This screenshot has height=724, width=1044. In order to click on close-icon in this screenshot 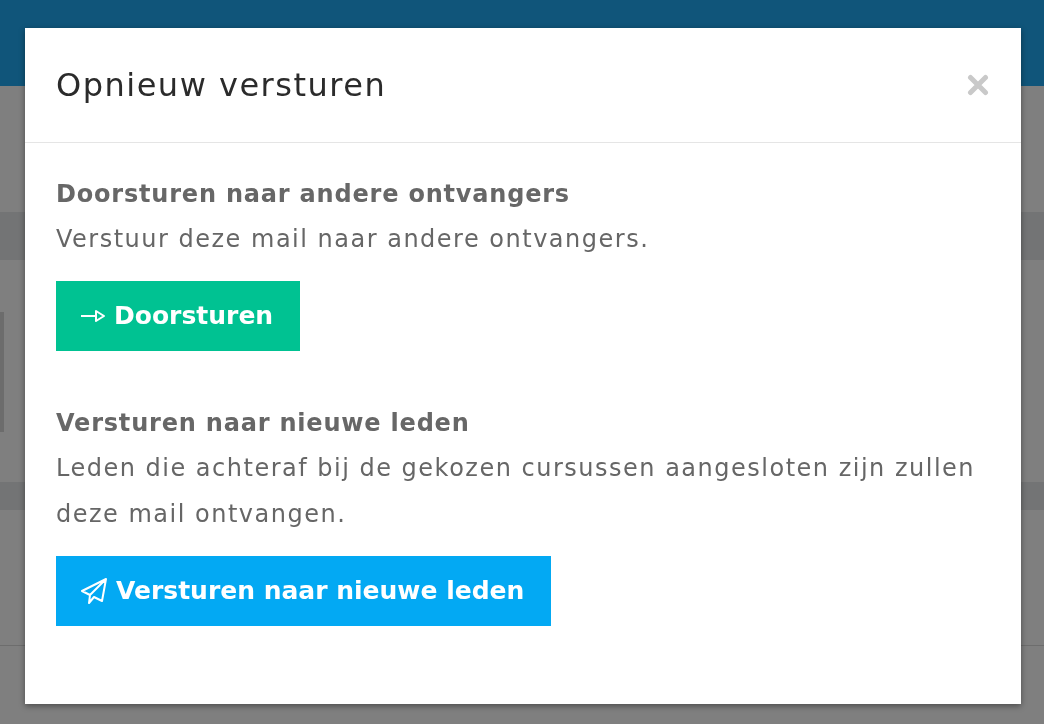, I will do `click(978, 85)`.